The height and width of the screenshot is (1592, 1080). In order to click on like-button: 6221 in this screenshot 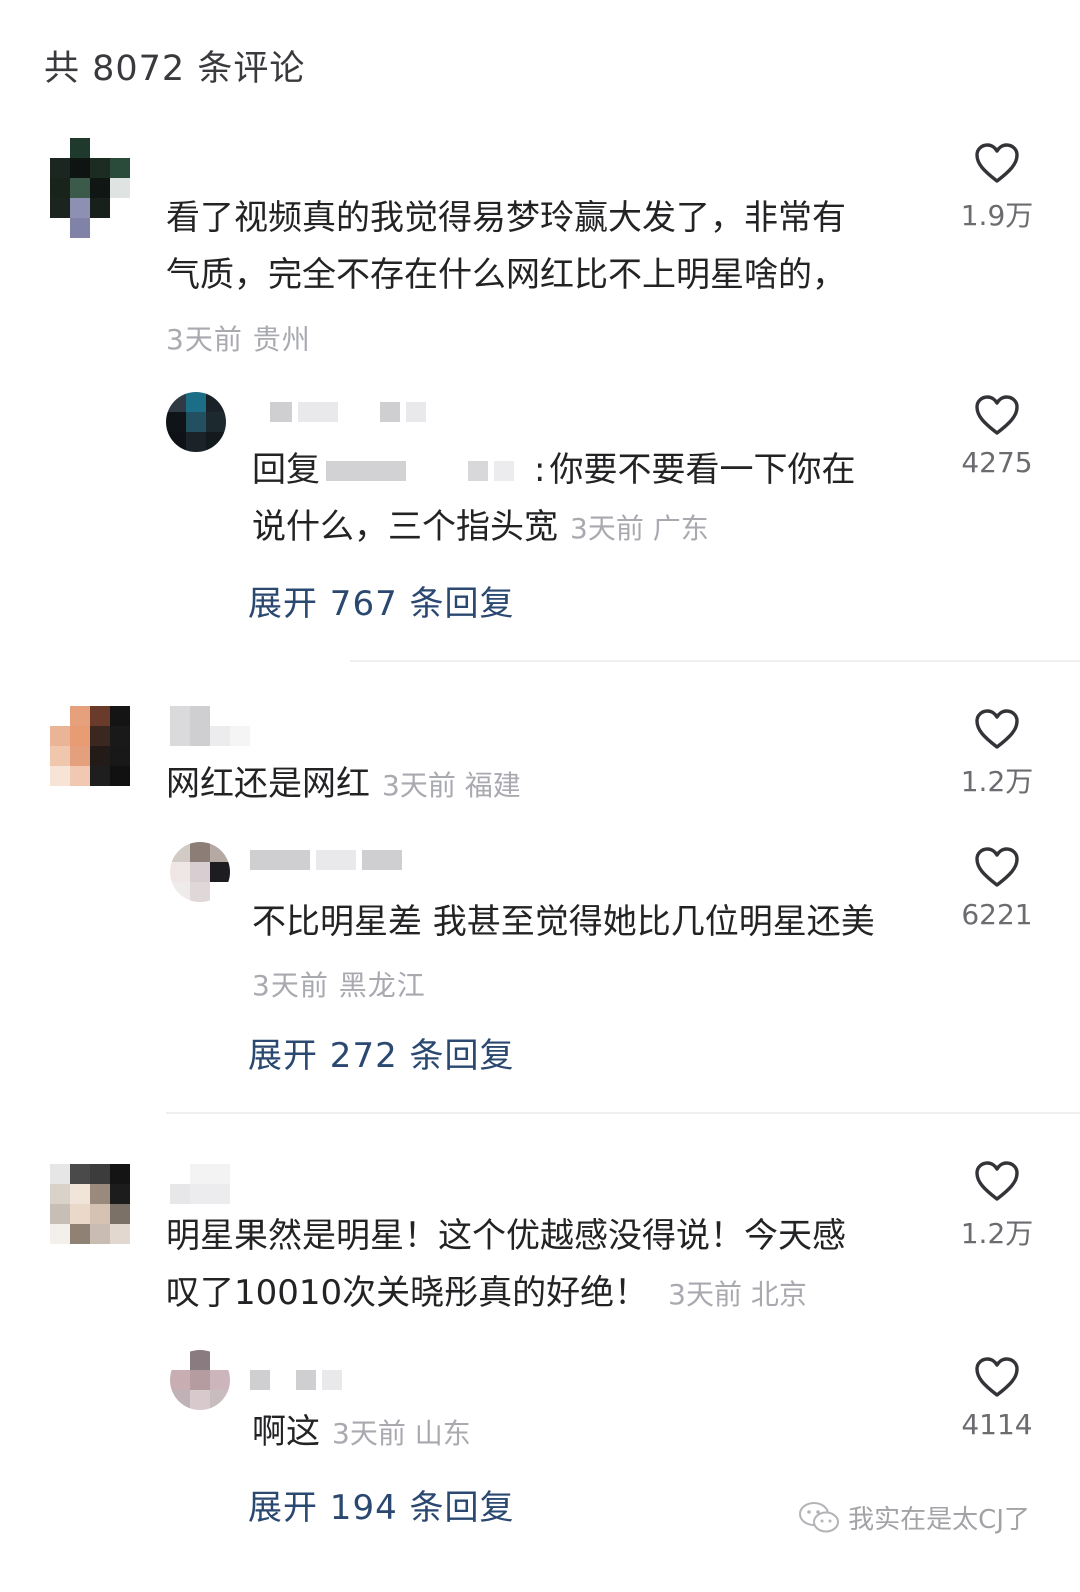, I will do `click(997, 888)`.